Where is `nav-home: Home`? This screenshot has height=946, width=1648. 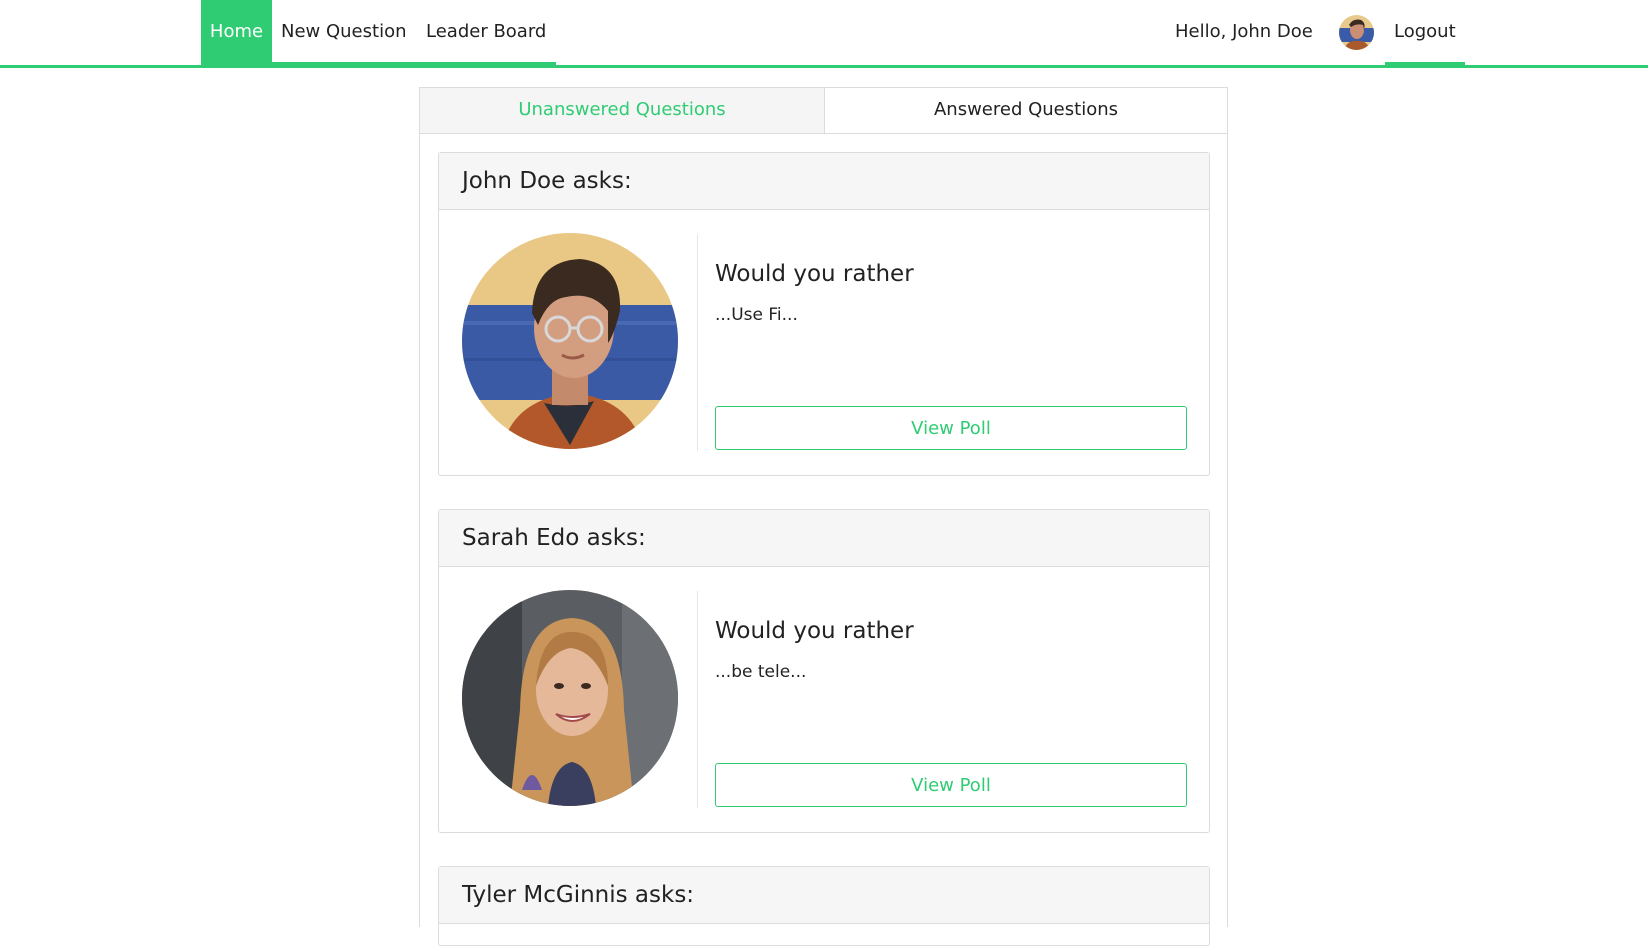
nav-home: Home is located at coordinates (236, 32).